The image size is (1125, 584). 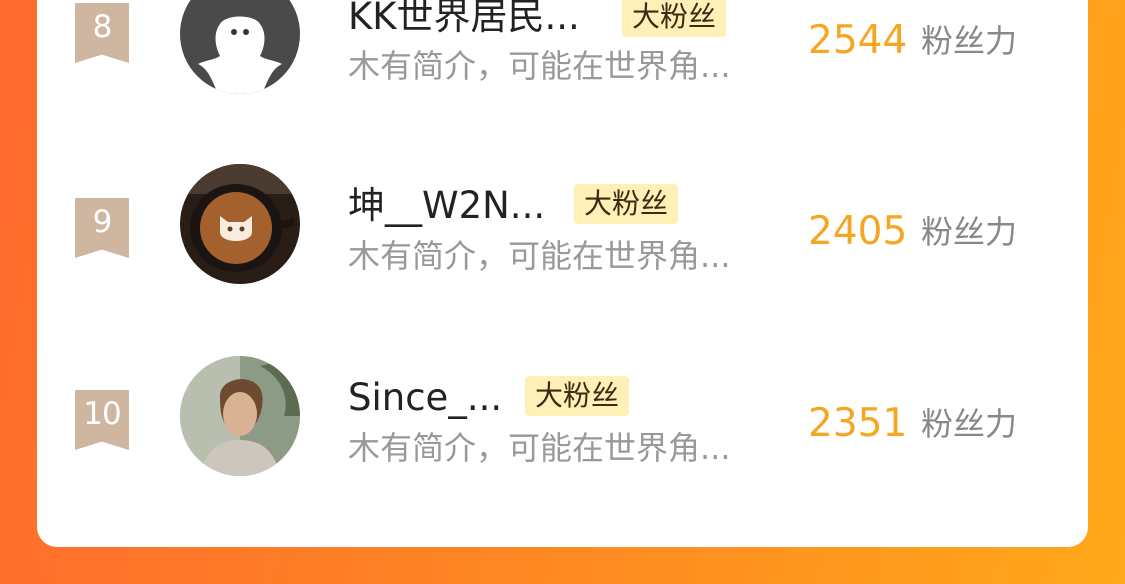 What do you see at coordinates (102, 414) in the screenshot?
I see `rank-number: 10` at bounding box center [102, 414].